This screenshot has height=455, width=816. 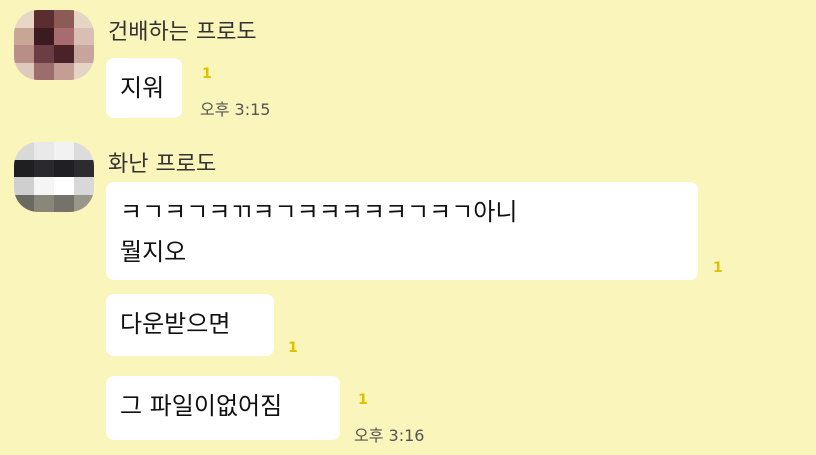 I want to click on sender-name: 건배하는 프로도, so click(x=182, y=32).